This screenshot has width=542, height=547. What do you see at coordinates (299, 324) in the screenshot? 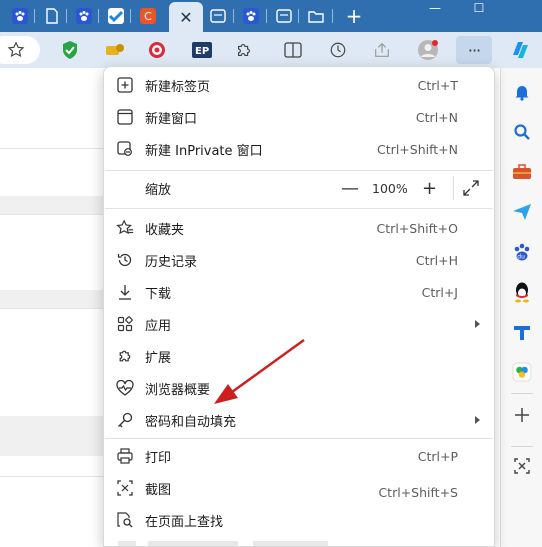
I see `menu-item-apps: 应用` at bounding box center [299, 324].